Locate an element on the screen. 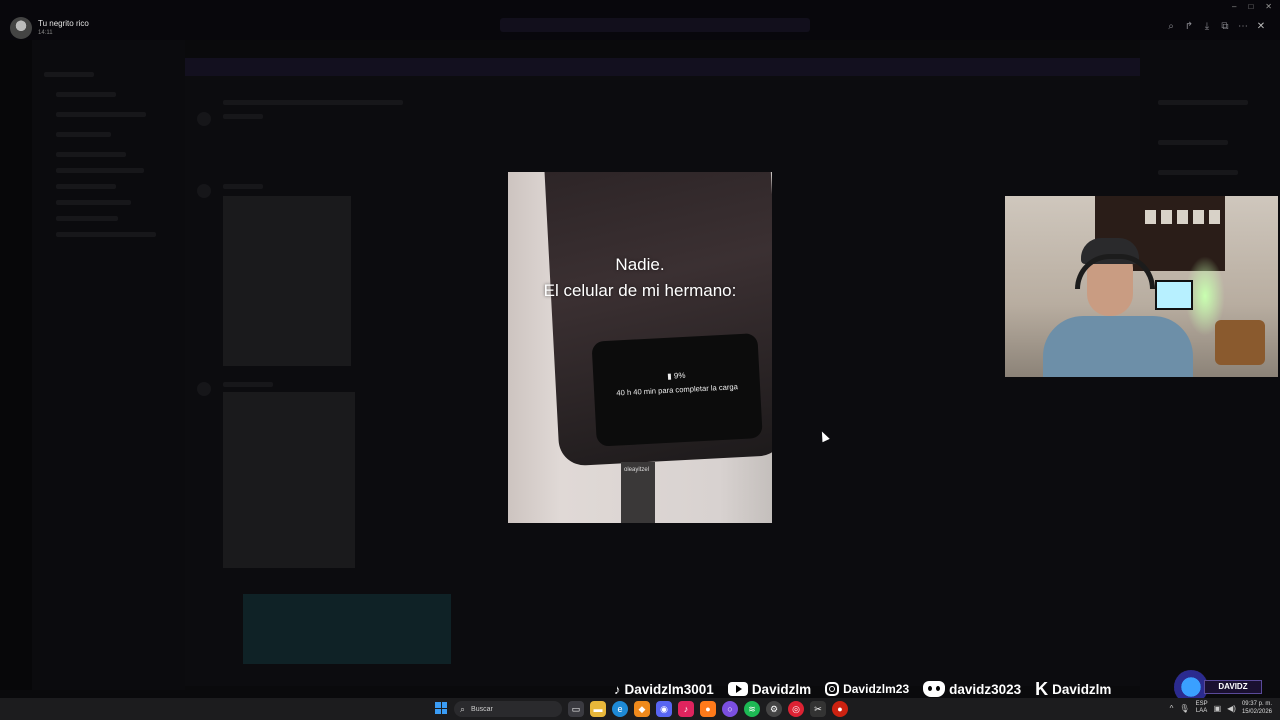 This screenshot has width=1280, height=720. spotify-icon: ≋ is located at coordinates (752, 709).